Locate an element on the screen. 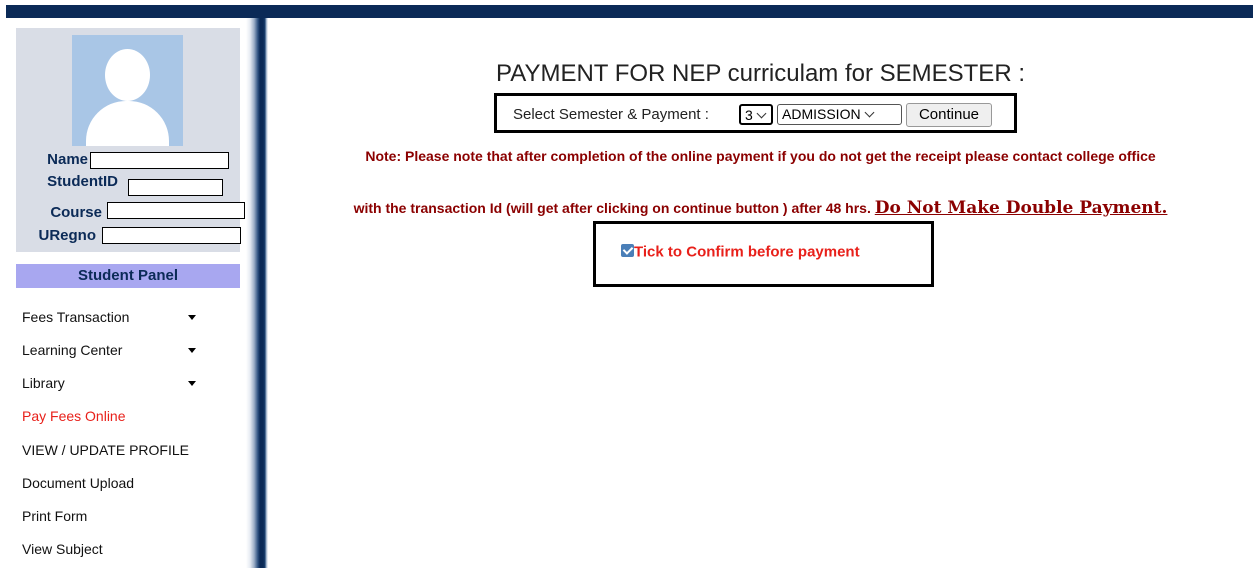  payment-type-select: ADMISSION is located at coordinates (839, 114).